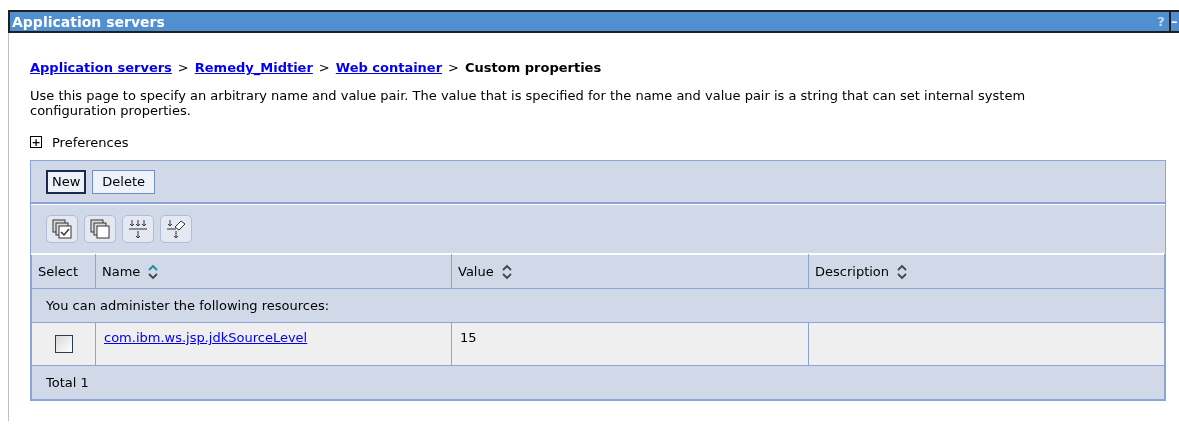 This screenshot has width=1179, height=425. Describe the element at coordinates (101, 68) in the screenshot. I see `breadcrumb-link: Application servers` at that location.